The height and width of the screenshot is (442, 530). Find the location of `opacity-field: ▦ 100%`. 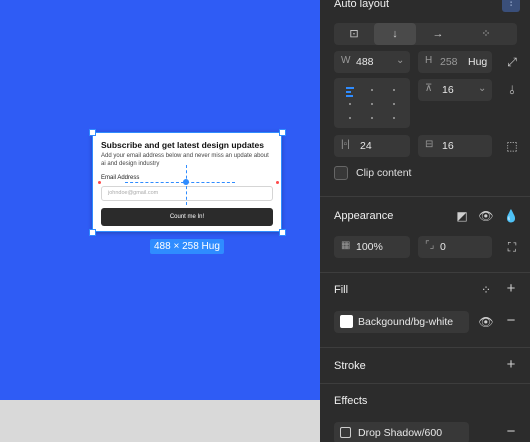

opacity-field: ▦ 100% is located at coordinates (372, 247).